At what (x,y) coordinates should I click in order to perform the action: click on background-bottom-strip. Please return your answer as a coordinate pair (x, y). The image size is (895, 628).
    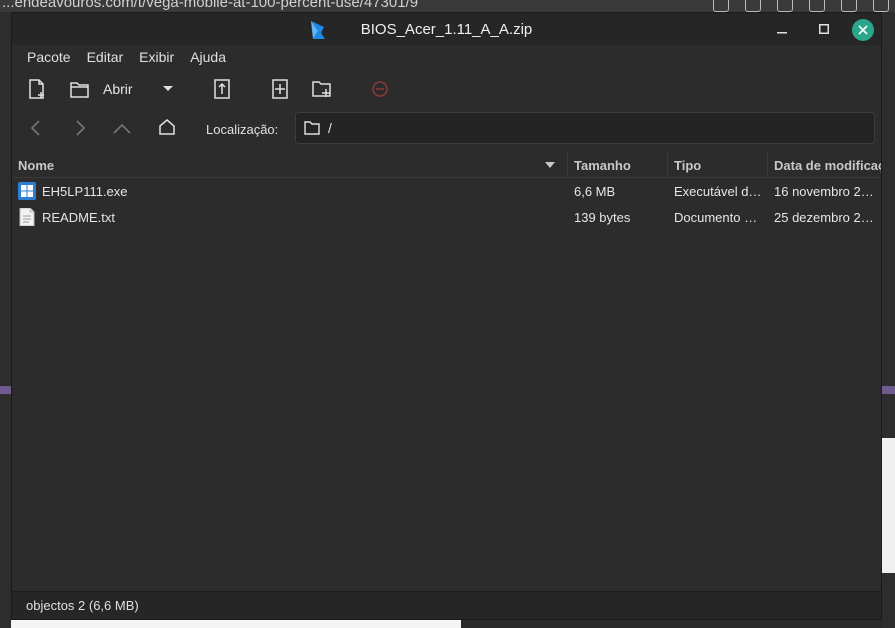
    Looking at the image, I should click on (236, 624).